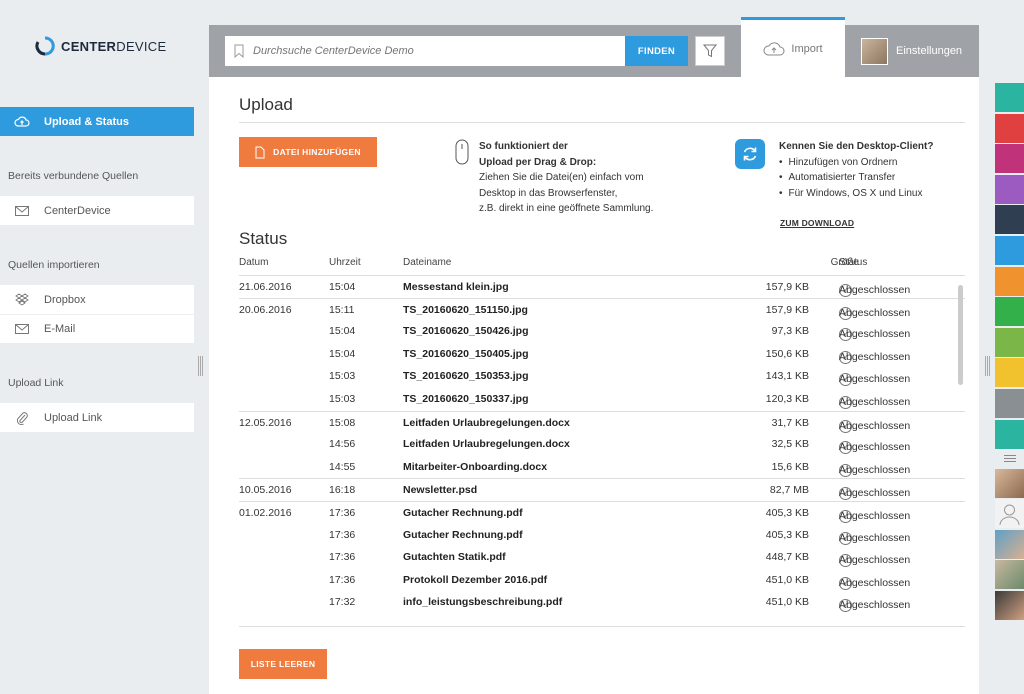 The width and height of the screenshot is (1024, 694). What do you see at coordinates (263, 238) in the screenshot?
I see `status-title: Status` at bounding box center [263, 238].